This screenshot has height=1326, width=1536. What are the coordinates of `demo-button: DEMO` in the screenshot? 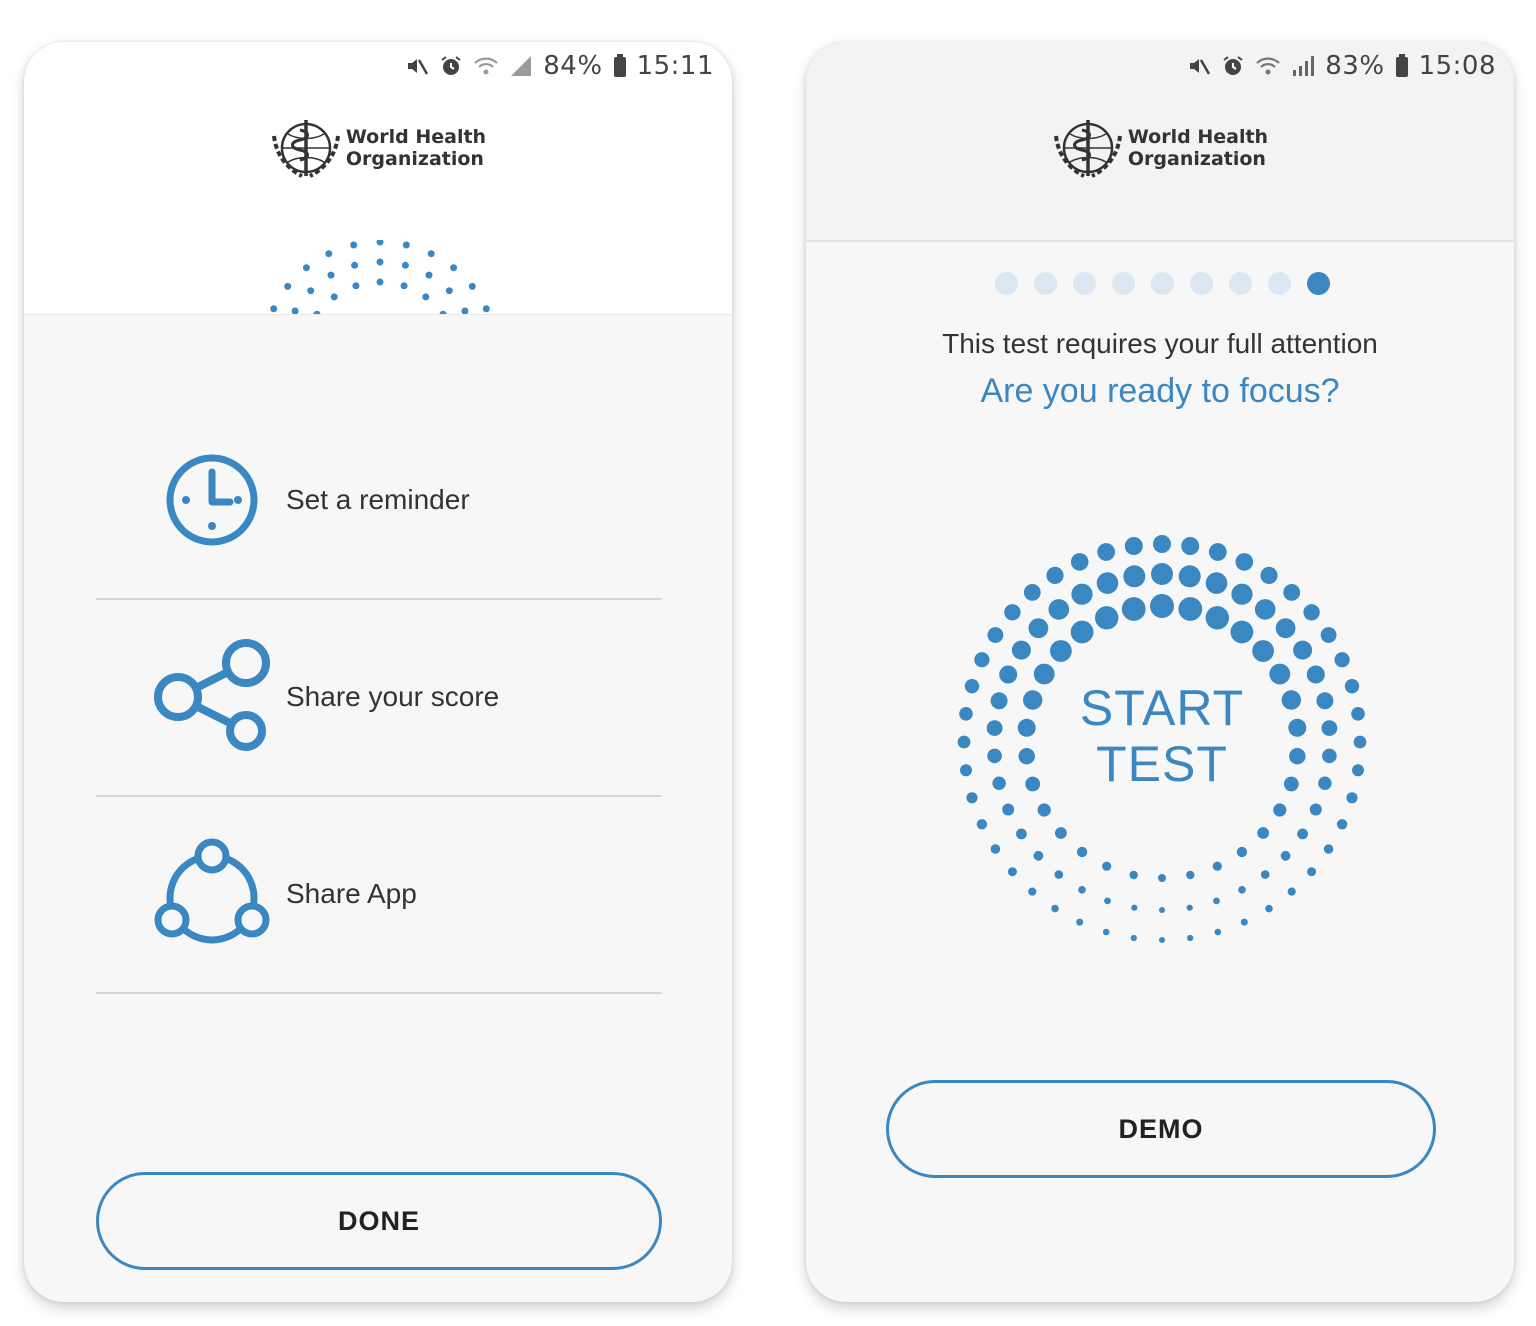 It's located at (1161, 1129).